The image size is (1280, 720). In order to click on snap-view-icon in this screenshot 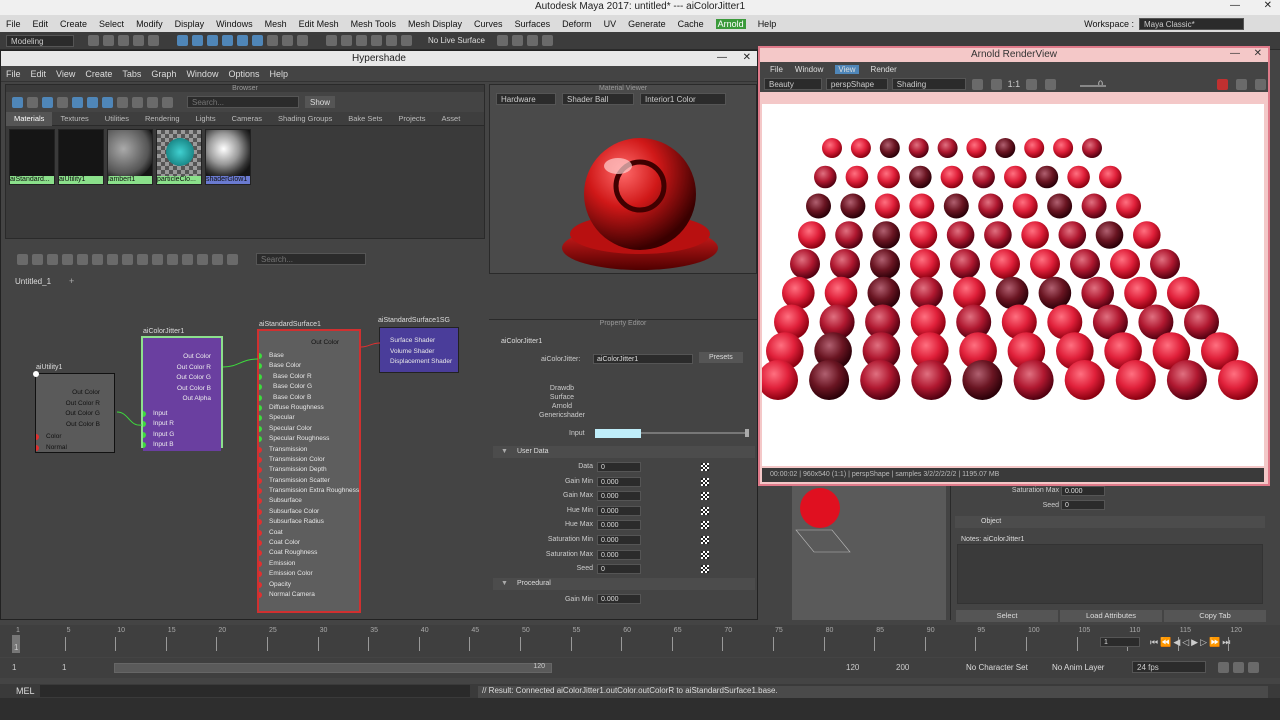, I will do `click(272, 41)`.